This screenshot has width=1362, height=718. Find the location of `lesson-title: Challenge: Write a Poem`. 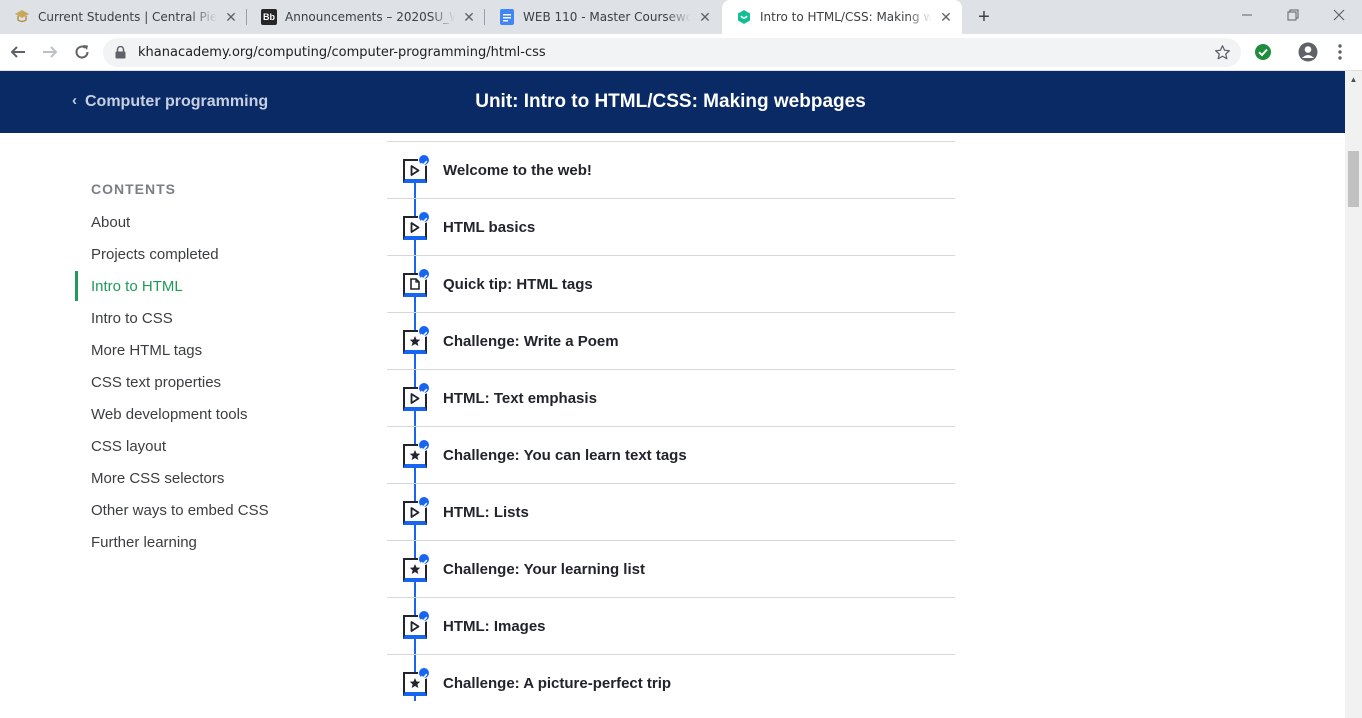

lesson-title: Challenge: Write a Poem is located at coordinates (531, 341).